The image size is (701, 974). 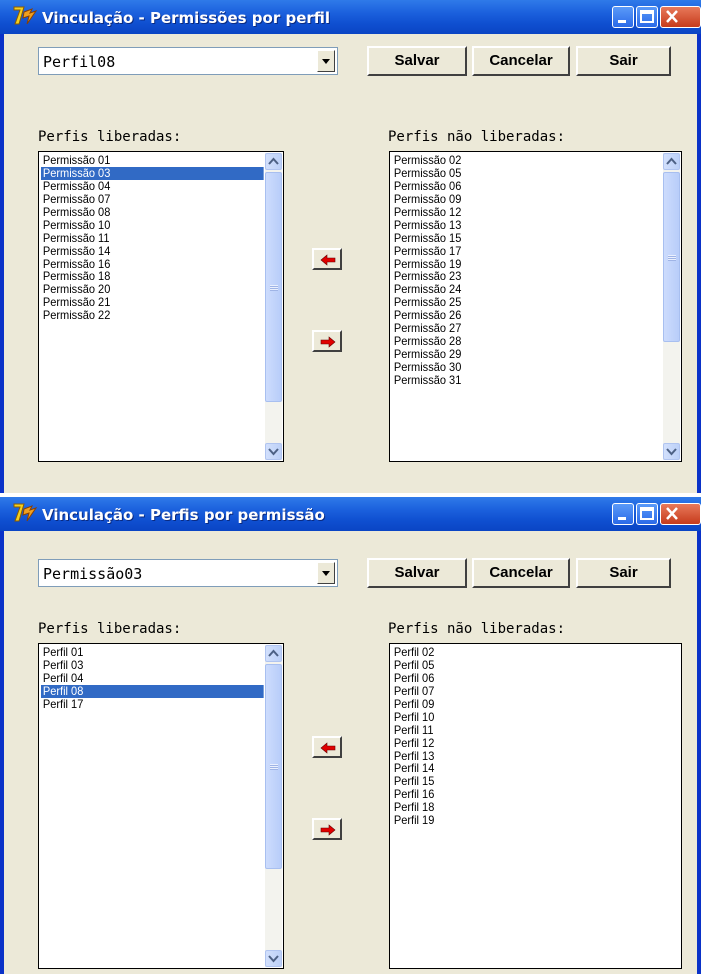 I want to click on list-item: Permissão 31, so click(x=525, y=380).